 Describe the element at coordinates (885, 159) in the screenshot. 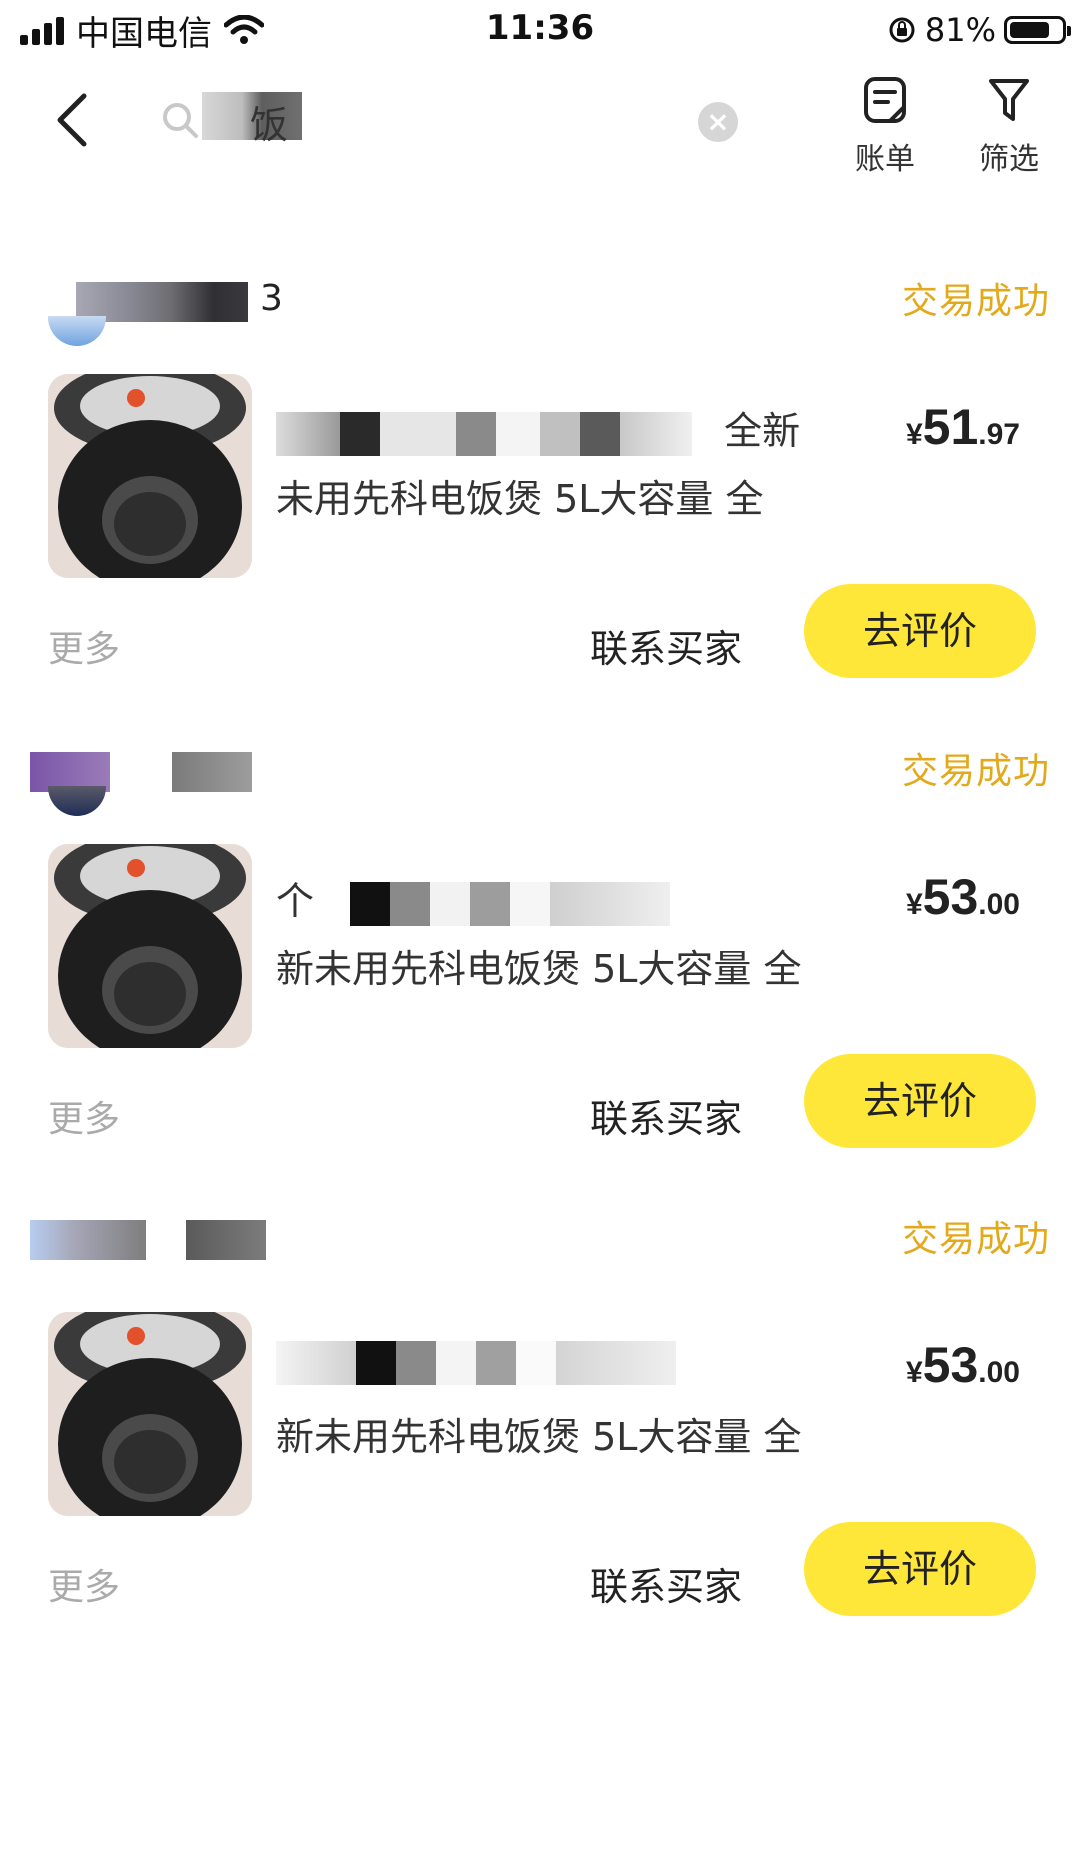

I see `bill-label: 账单` at that location.